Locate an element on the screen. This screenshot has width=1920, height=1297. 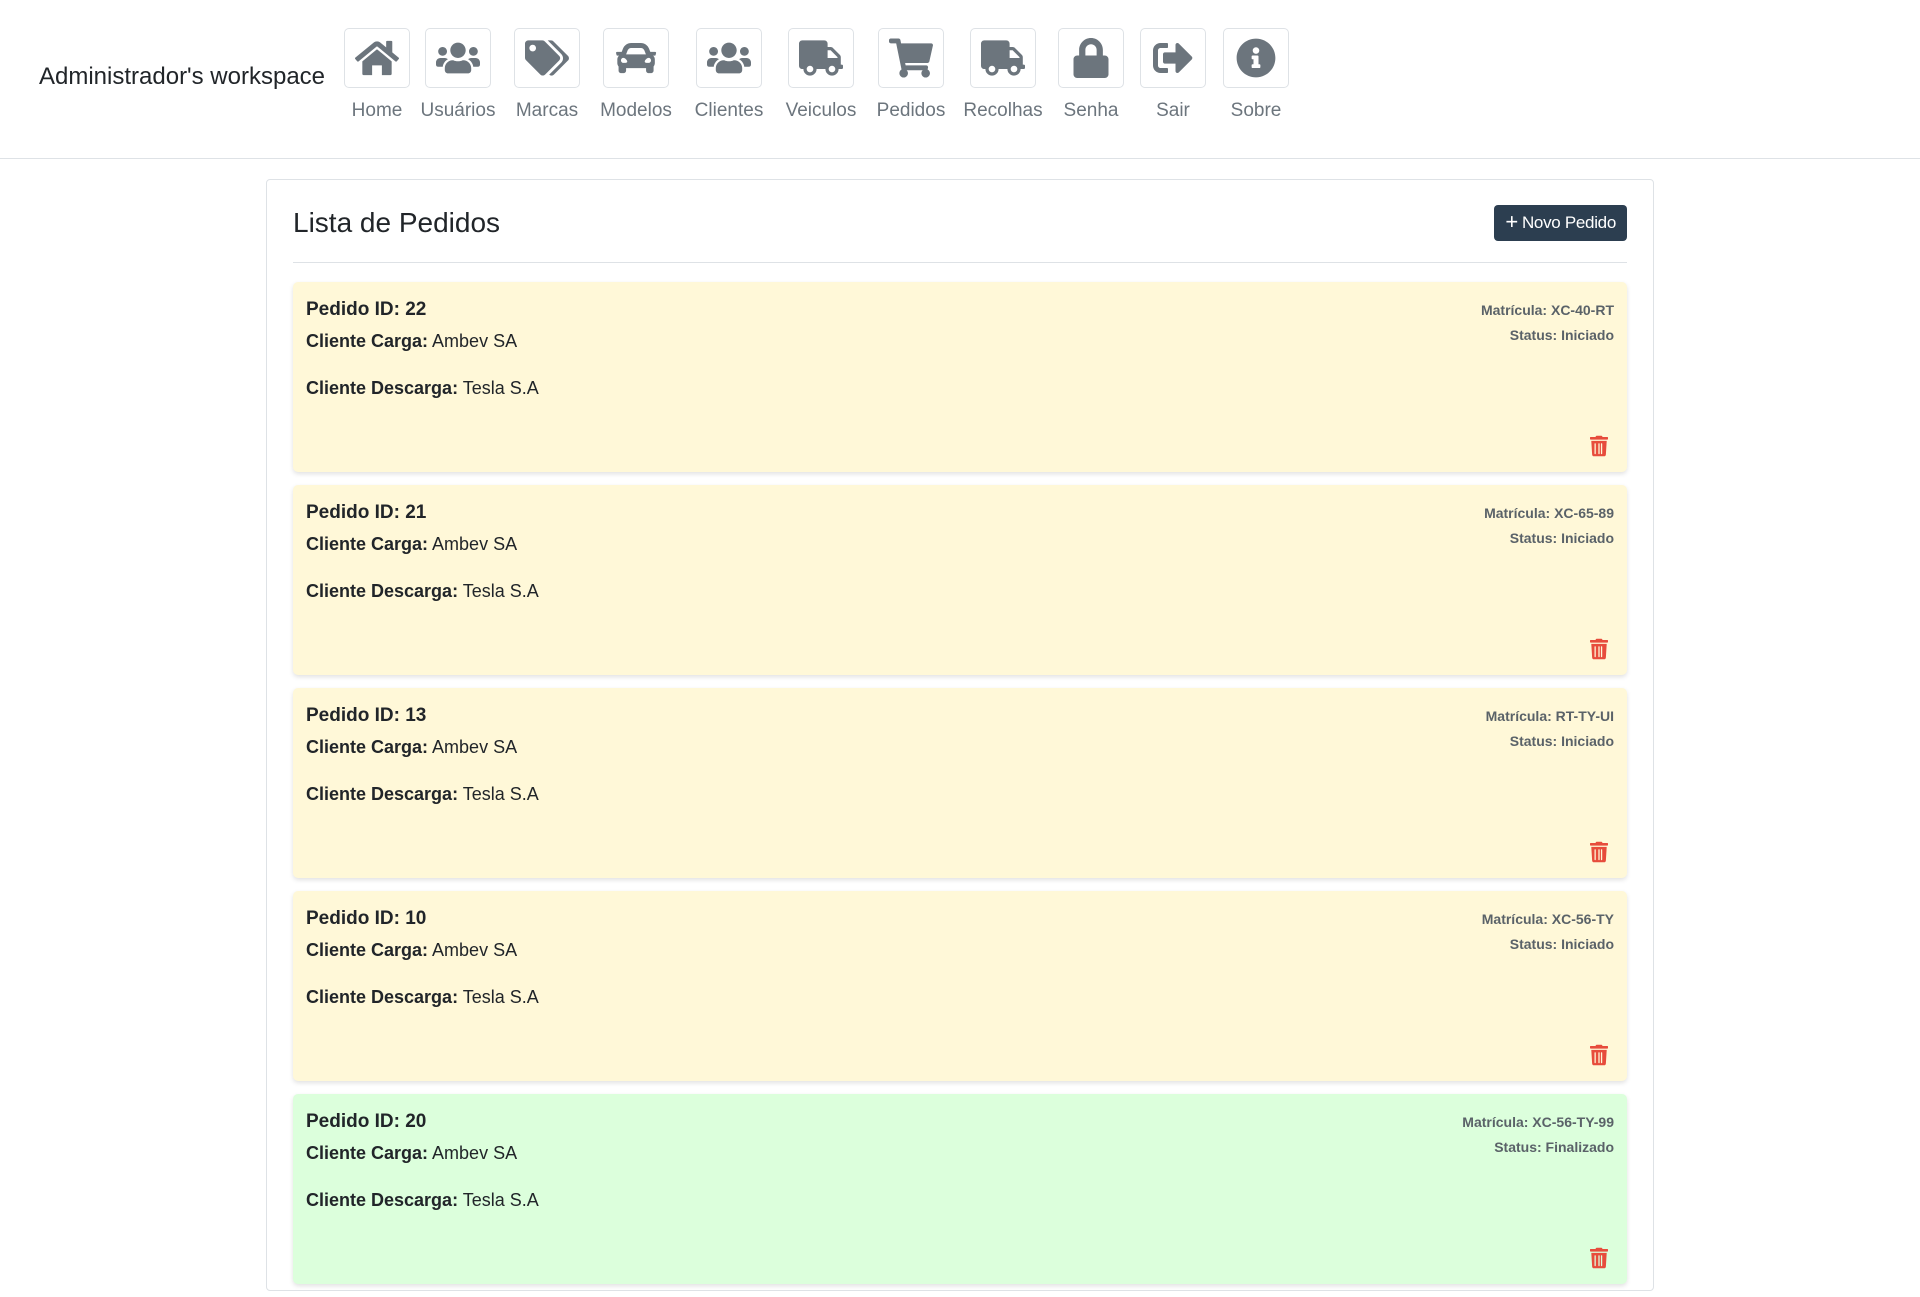
nav-sair: Sair is located at coordinates (1173, 75).